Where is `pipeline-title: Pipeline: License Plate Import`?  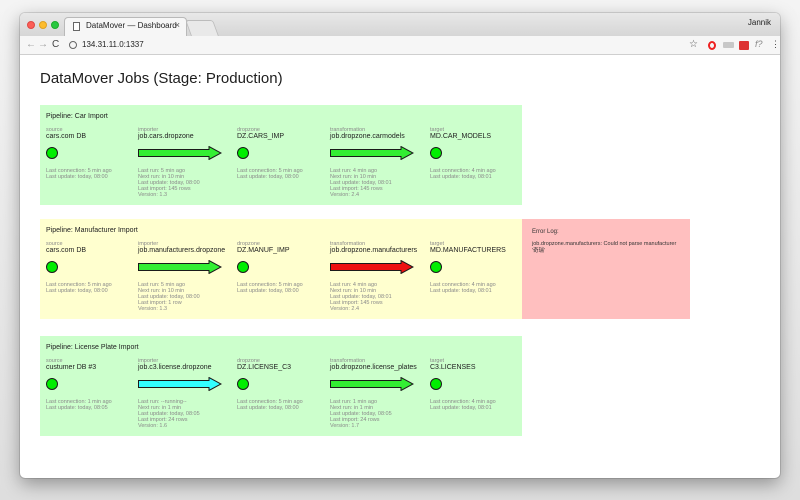
pipeline-title: Pipeline: License Plate Import is located at coordinates (92, 347).